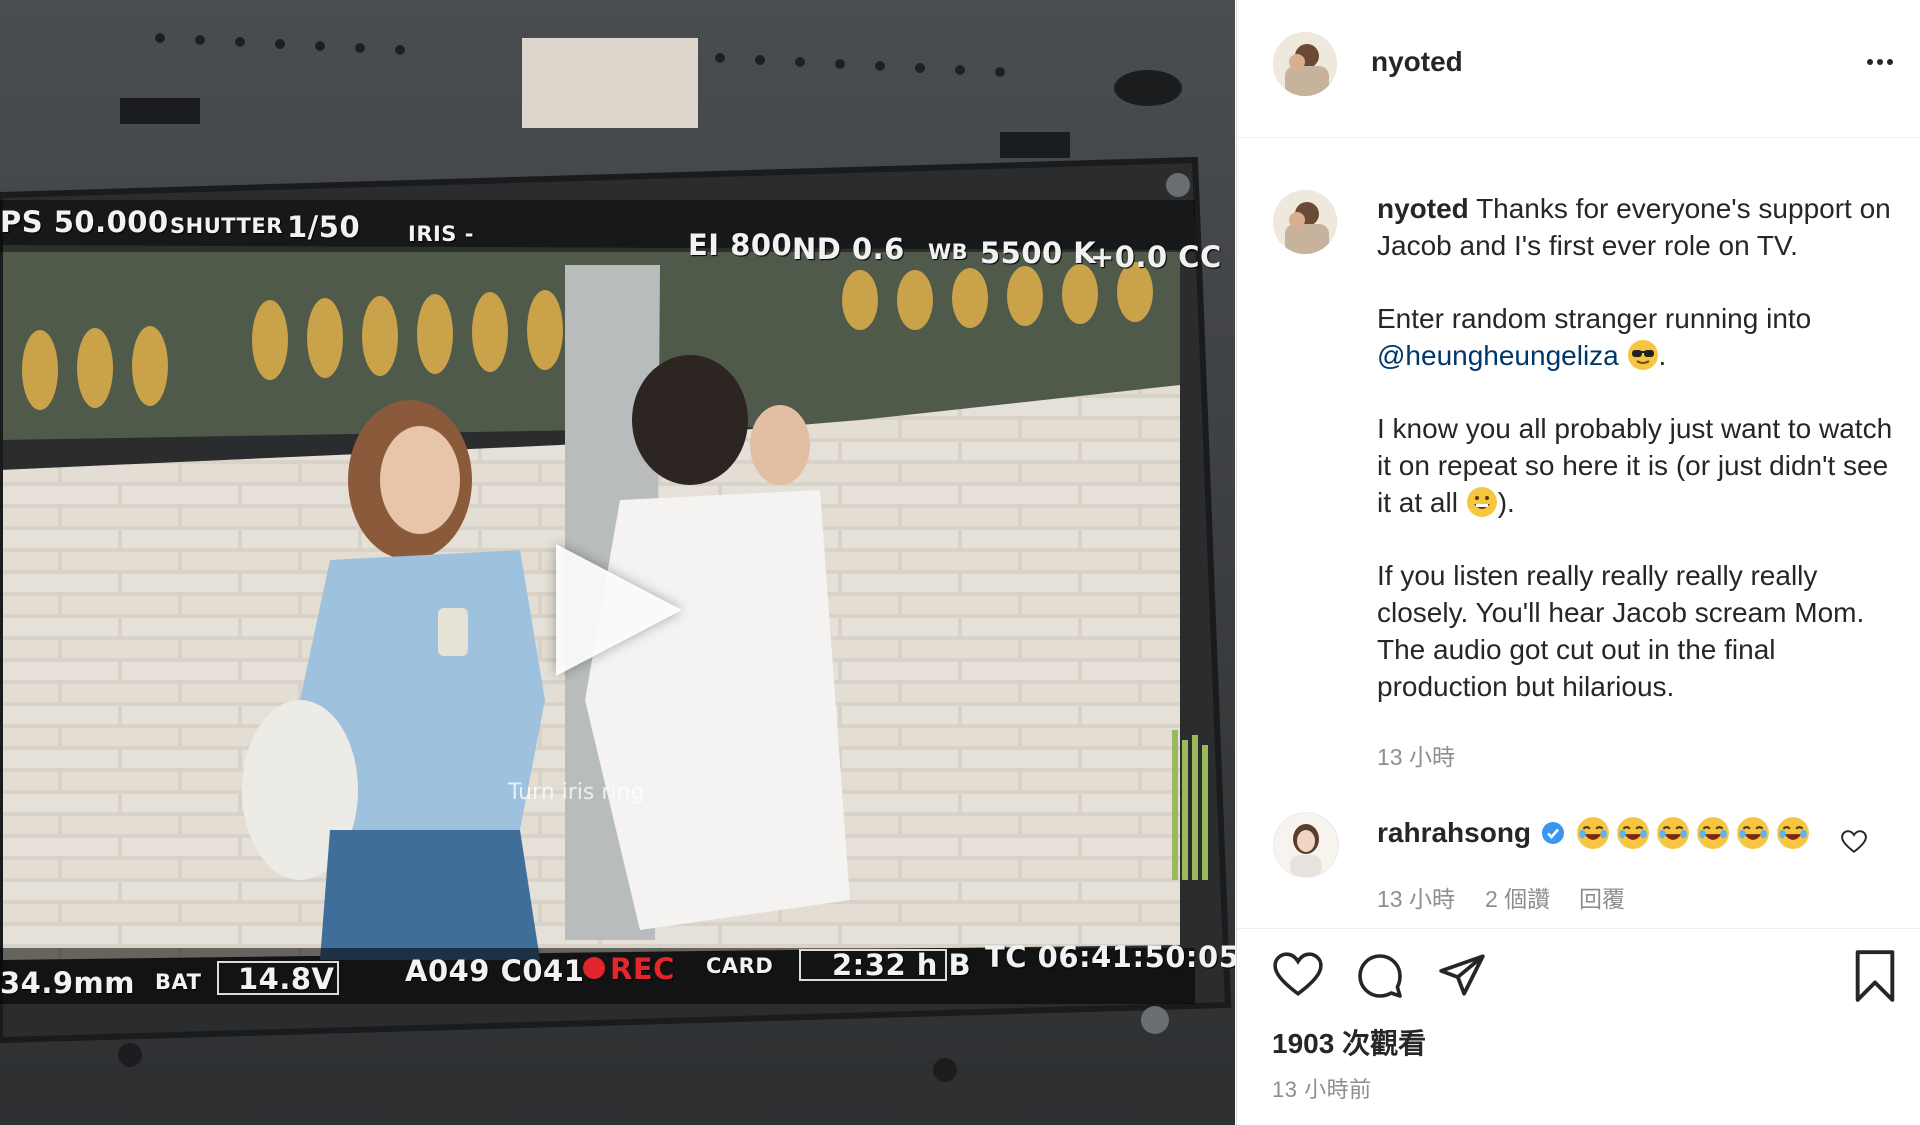  Describe the element at coordinates (226, 226) in the screenshot. I see `osd-shutter-label: SHUTTER` at that location.